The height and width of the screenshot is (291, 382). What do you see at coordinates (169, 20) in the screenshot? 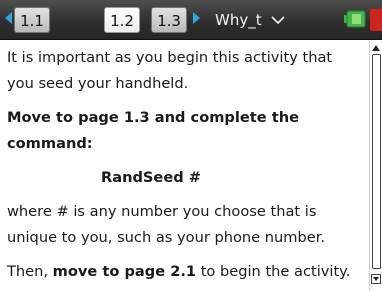
I see `tab-page-1-3: 1.3` at bounding box center [169, 20].